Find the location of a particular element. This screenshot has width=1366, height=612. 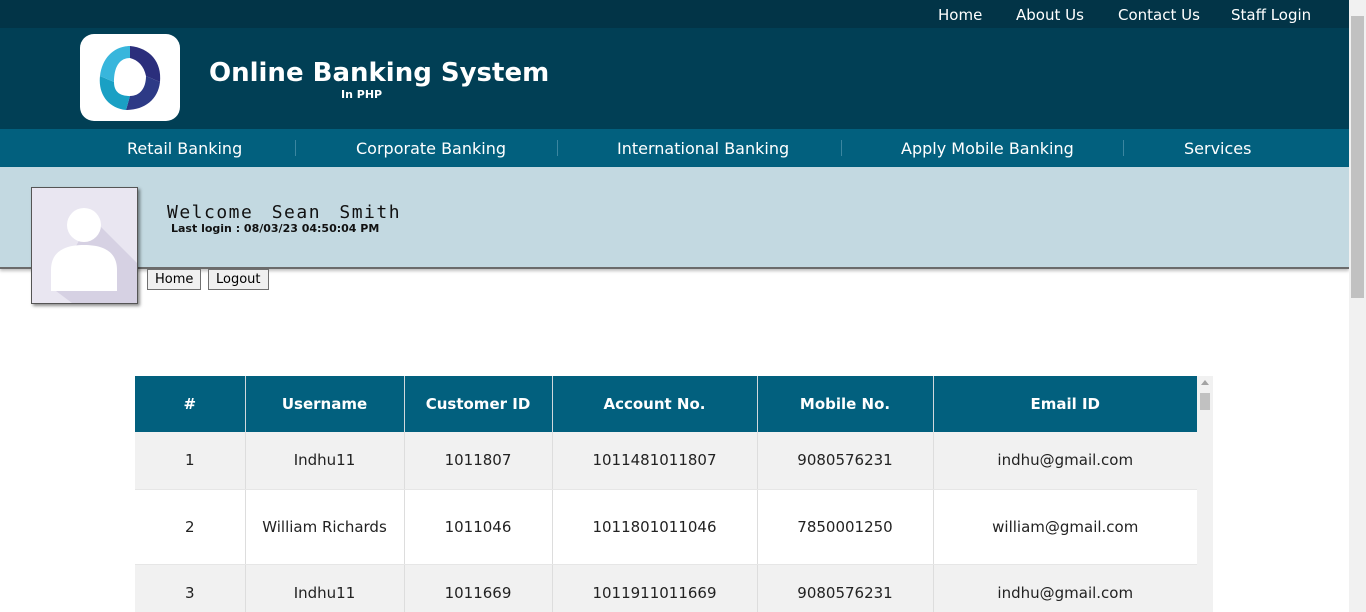

welcome-message: Welcome Sean Smith is located at coordinates (284, 212).